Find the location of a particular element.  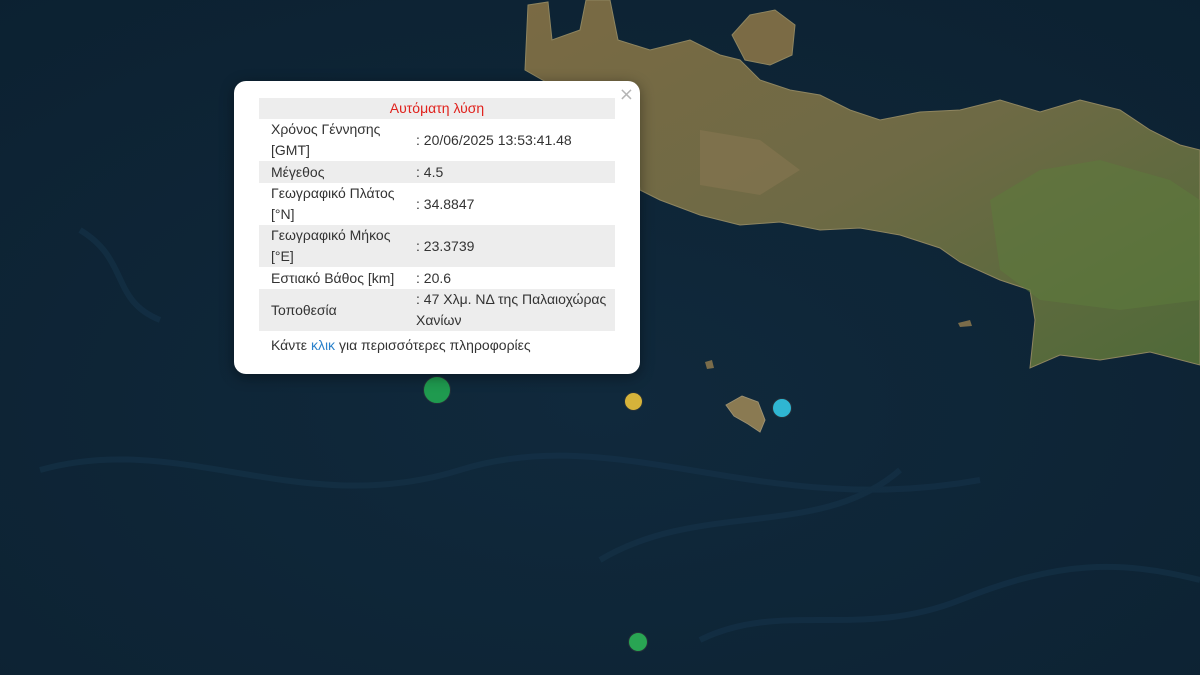

table-row: Μέγεθος : 4.5 is located at coordinates (437, 172).